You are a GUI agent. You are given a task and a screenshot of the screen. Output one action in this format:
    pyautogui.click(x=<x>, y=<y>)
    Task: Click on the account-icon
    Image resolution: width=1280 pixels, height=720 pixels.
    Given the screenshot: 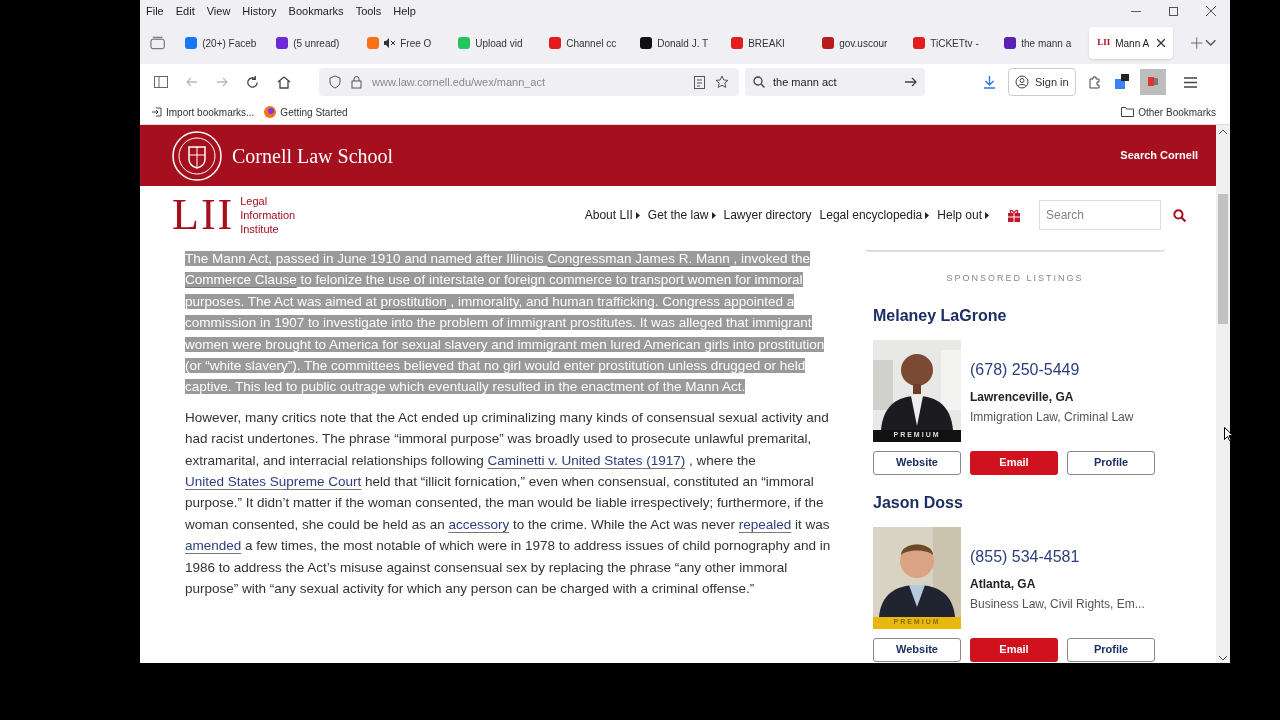 What is the action you would take?
    pyautogui.click(x=1022, y=82)
    